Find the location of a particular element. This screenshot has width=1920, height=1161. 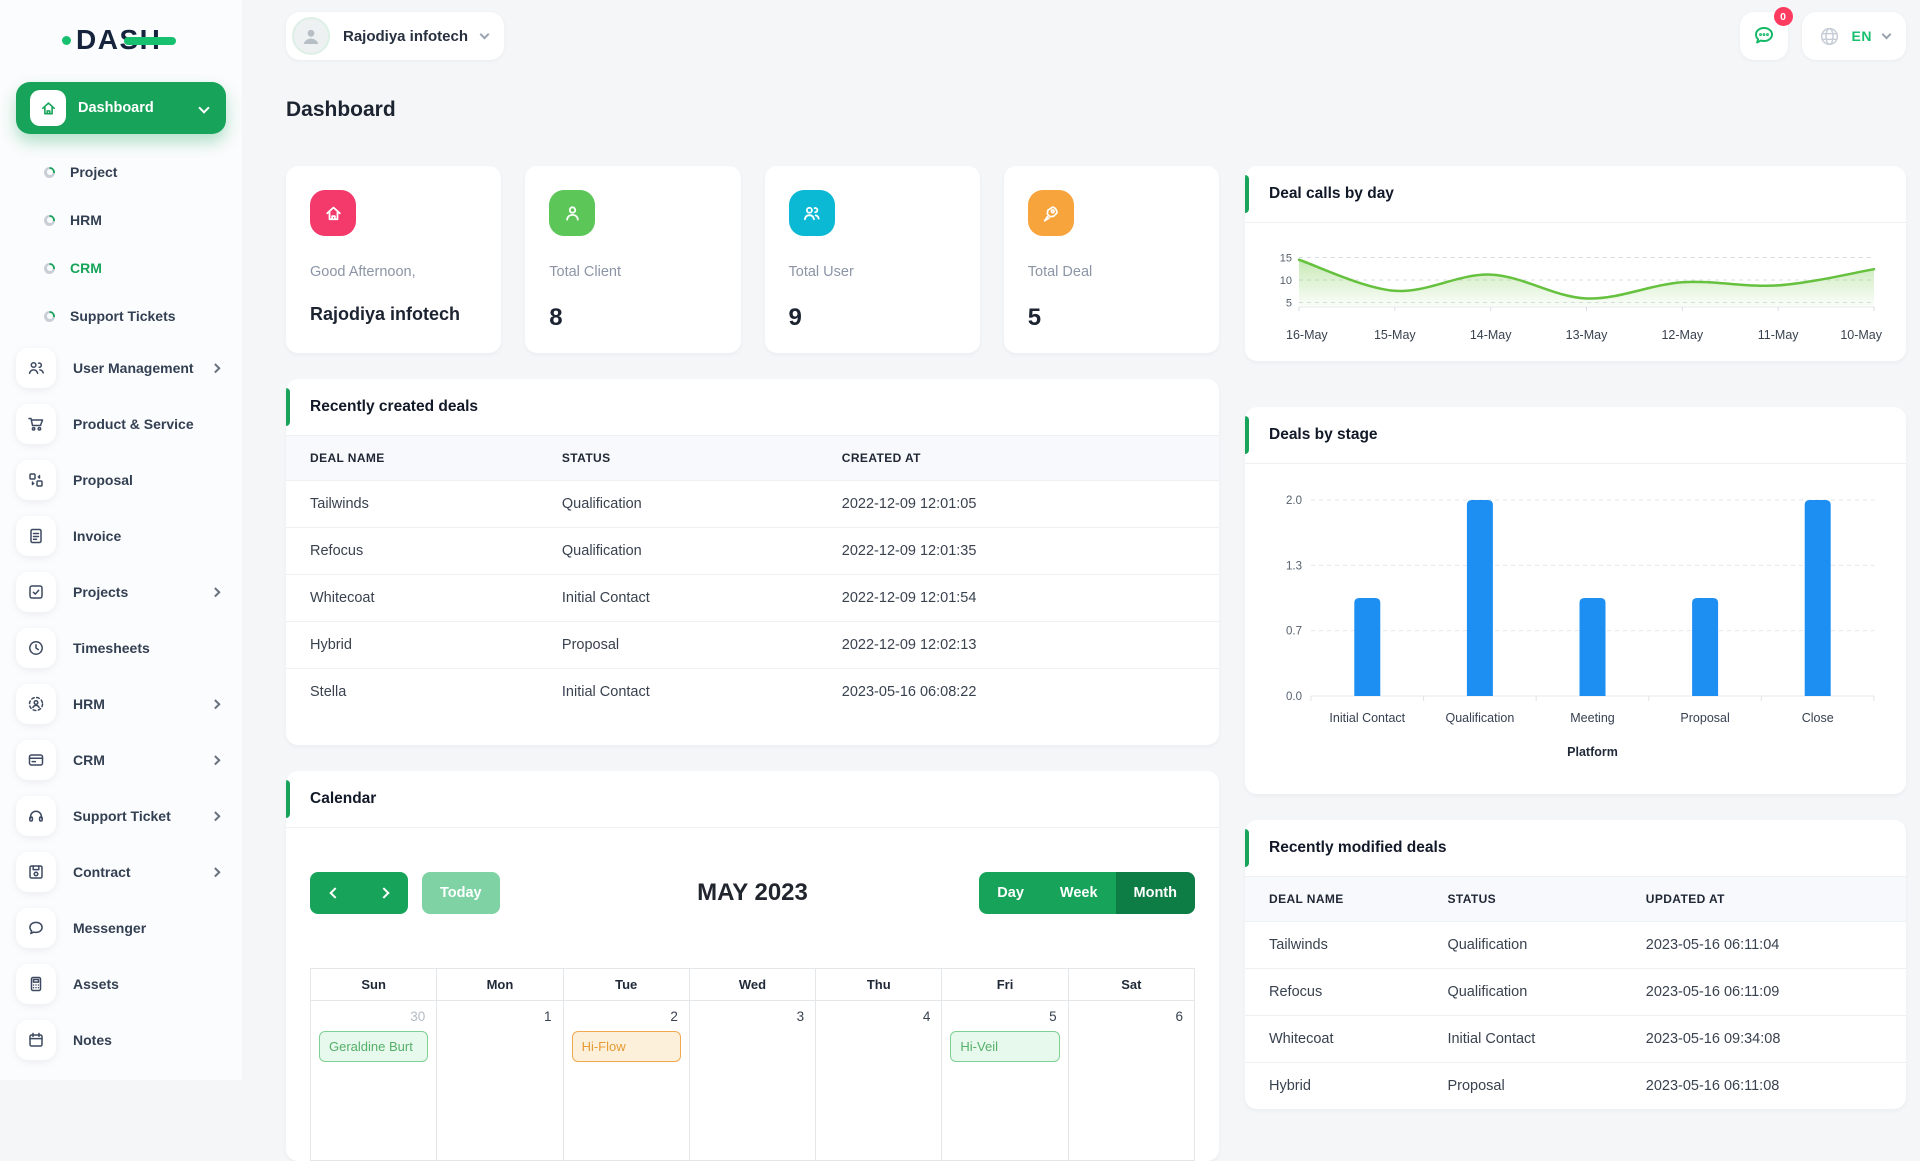

sidebar-item-project: Project is located at coordinates (121, 172).